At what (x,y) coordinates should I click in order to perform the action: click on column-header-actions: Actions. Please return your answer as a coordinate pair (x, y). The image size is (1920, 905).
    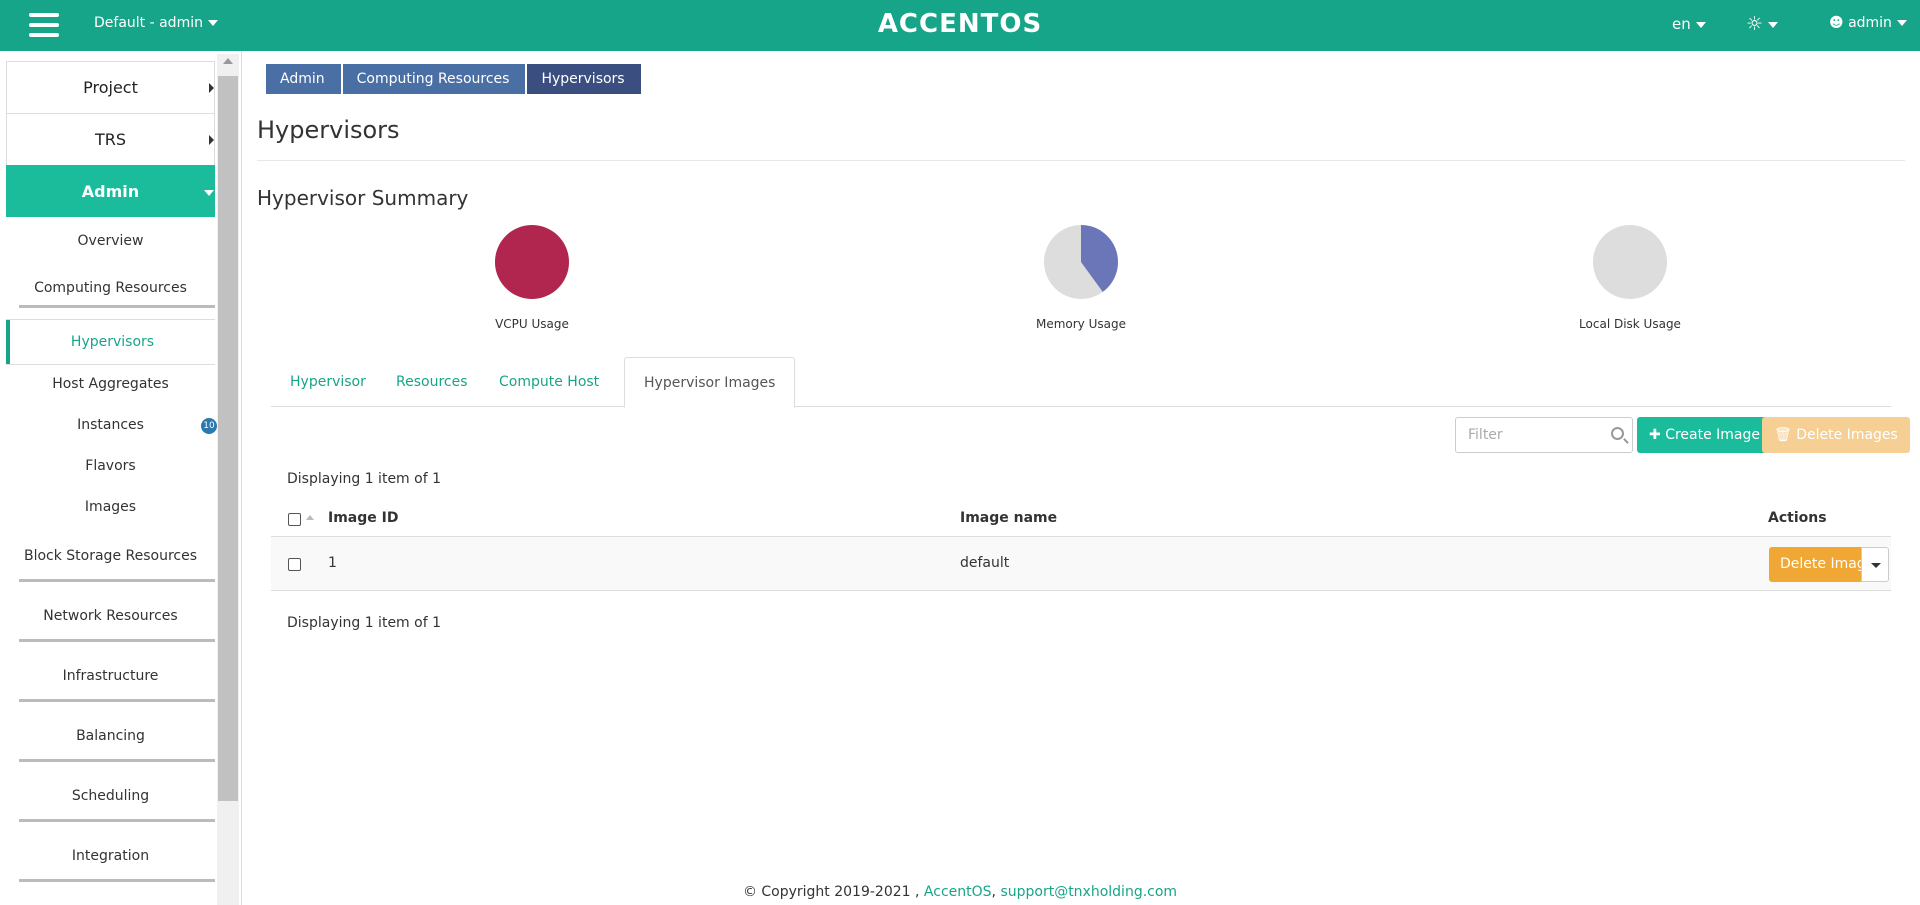
    Looking at the image, I should click on (1797, 518).